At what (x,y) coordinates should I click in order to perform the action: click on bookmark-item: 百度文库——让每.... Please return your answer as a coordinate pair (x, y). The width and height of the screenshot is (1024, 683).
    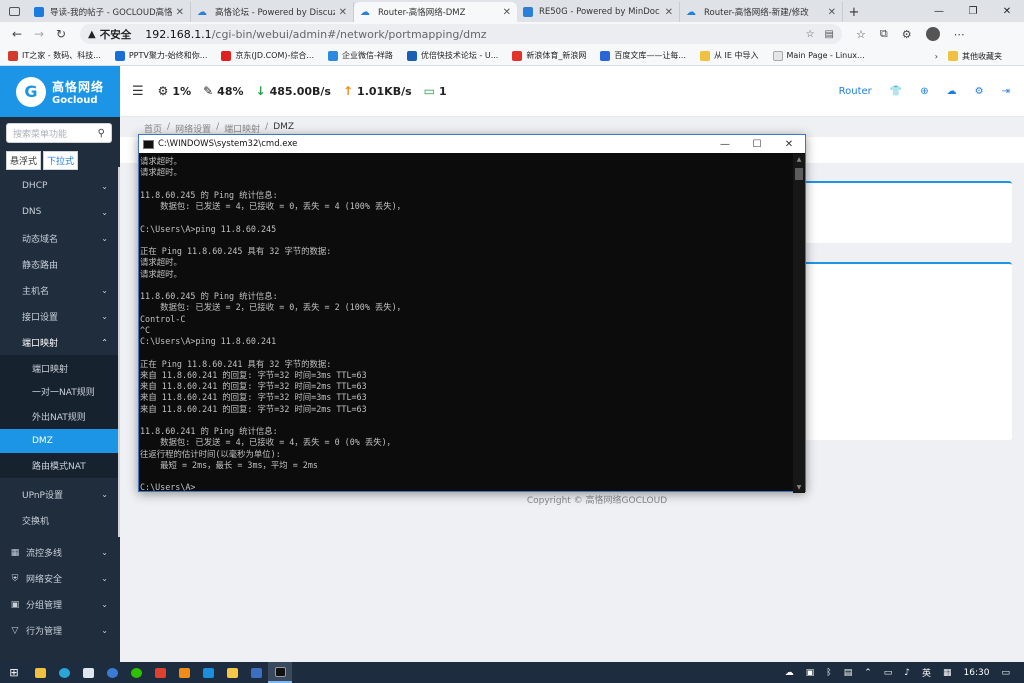
    Looking at the image, I should click on (643, 55).